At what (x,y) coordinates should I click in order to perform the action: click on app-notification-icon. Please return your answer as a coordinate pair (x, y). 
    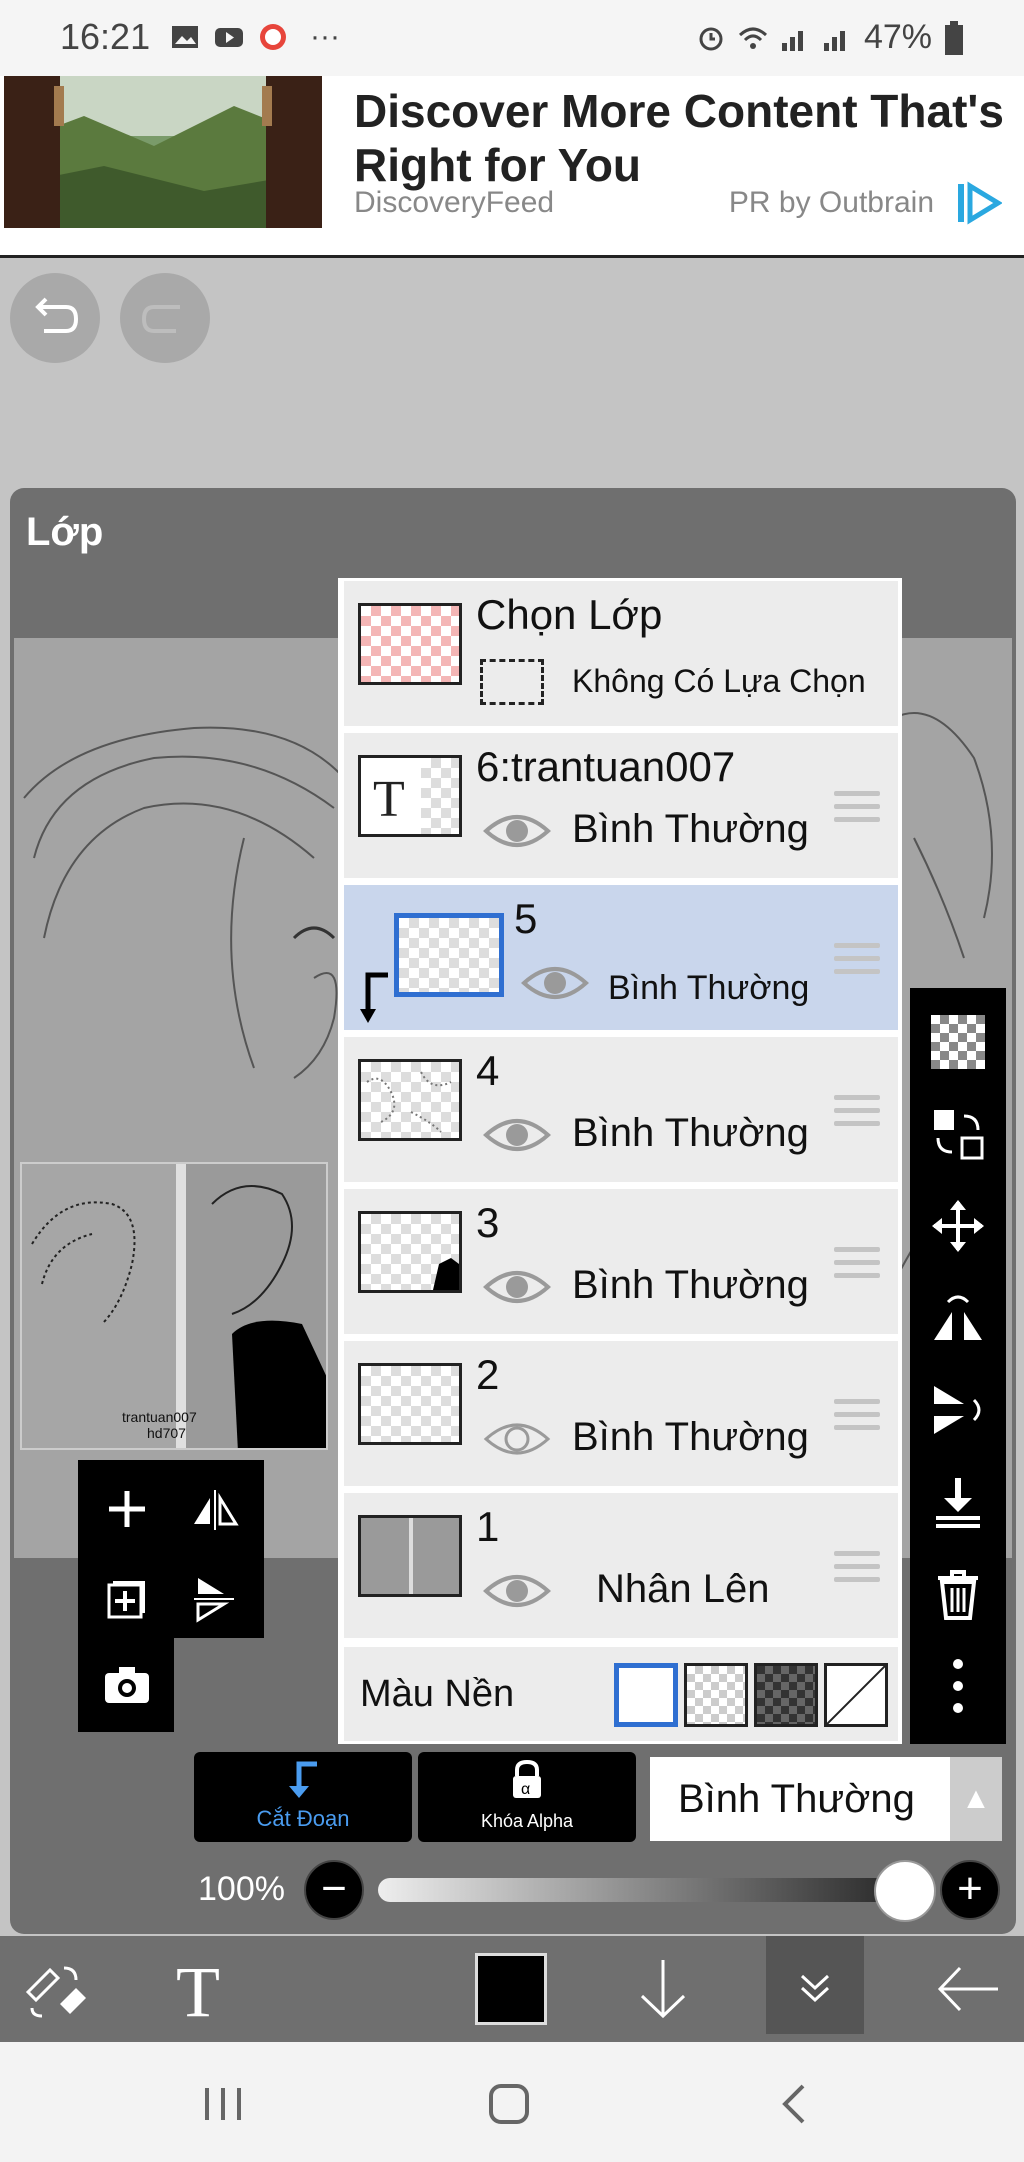
    Looking at the image, I should click on (273, 37).